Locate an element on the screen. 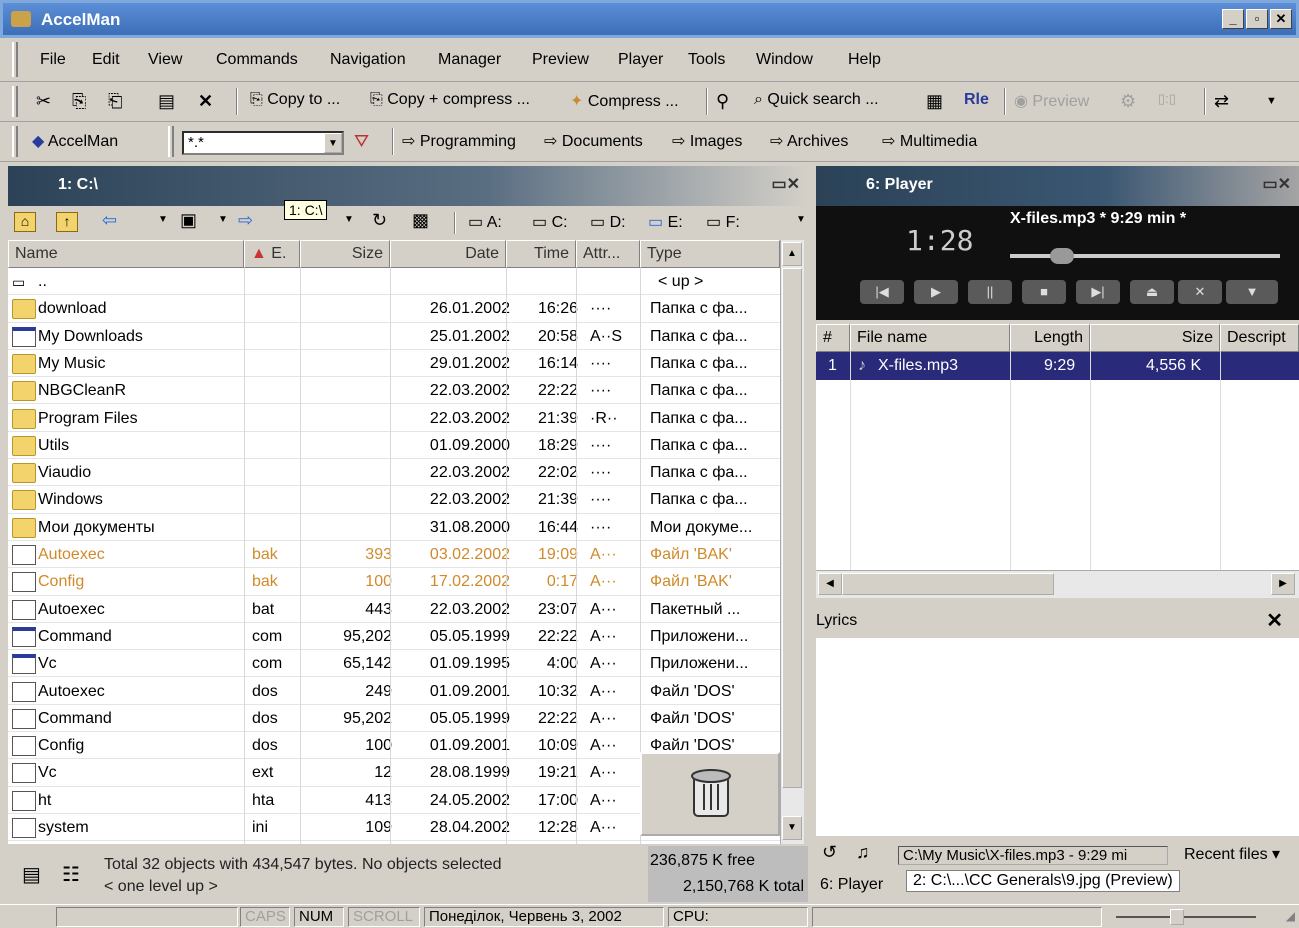 This screenshot has height=928, width=1299. properties-icon: ▦ is located at coordinates (934, 101).